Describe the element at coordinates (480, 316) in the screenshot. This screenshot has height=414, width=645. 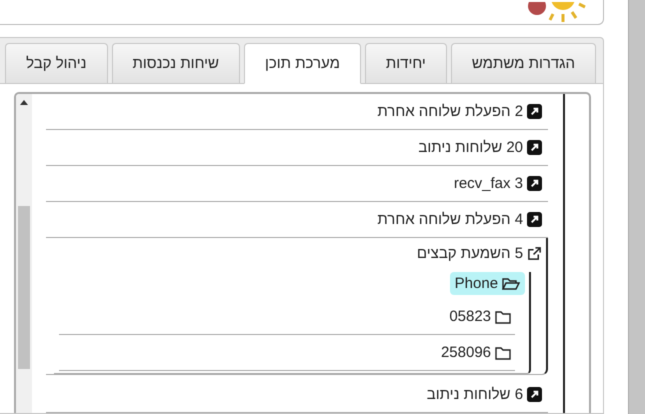
I see `folder-item: 05823` at that location.